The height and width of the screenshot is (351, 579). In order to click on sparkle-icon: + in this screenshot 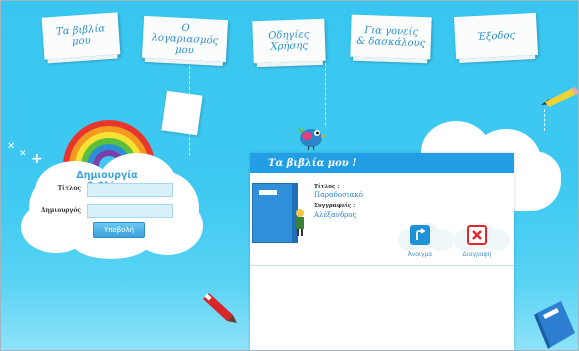, I will do `click(37, 159)`.